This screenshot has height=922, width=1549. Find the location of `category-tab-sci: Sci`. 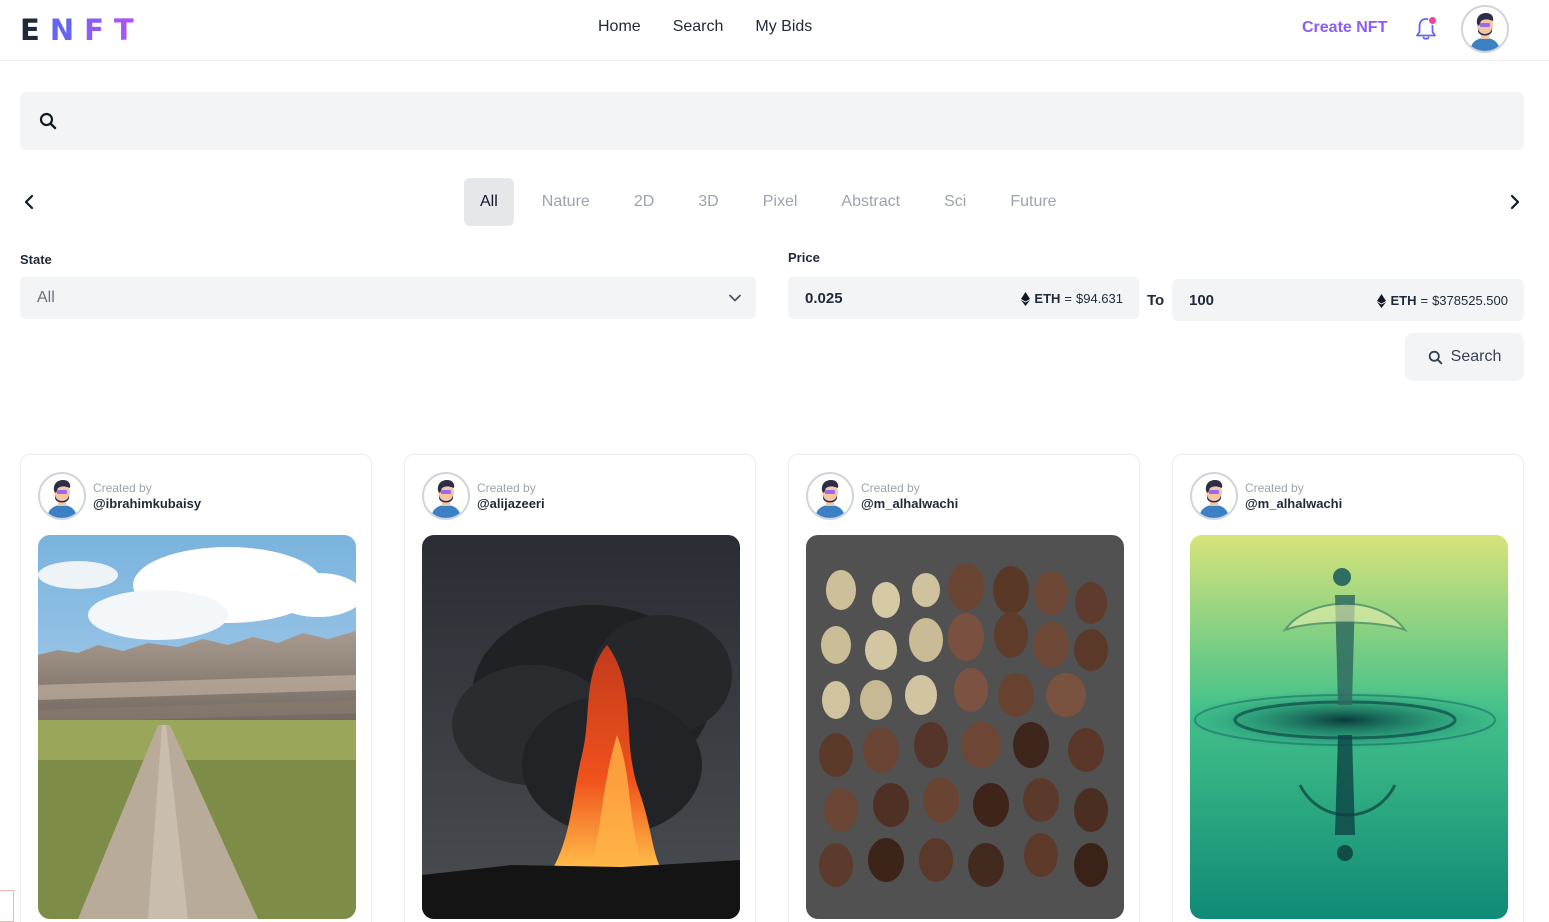

category-tab-sci: Sci is located at coordinates (955, 202).